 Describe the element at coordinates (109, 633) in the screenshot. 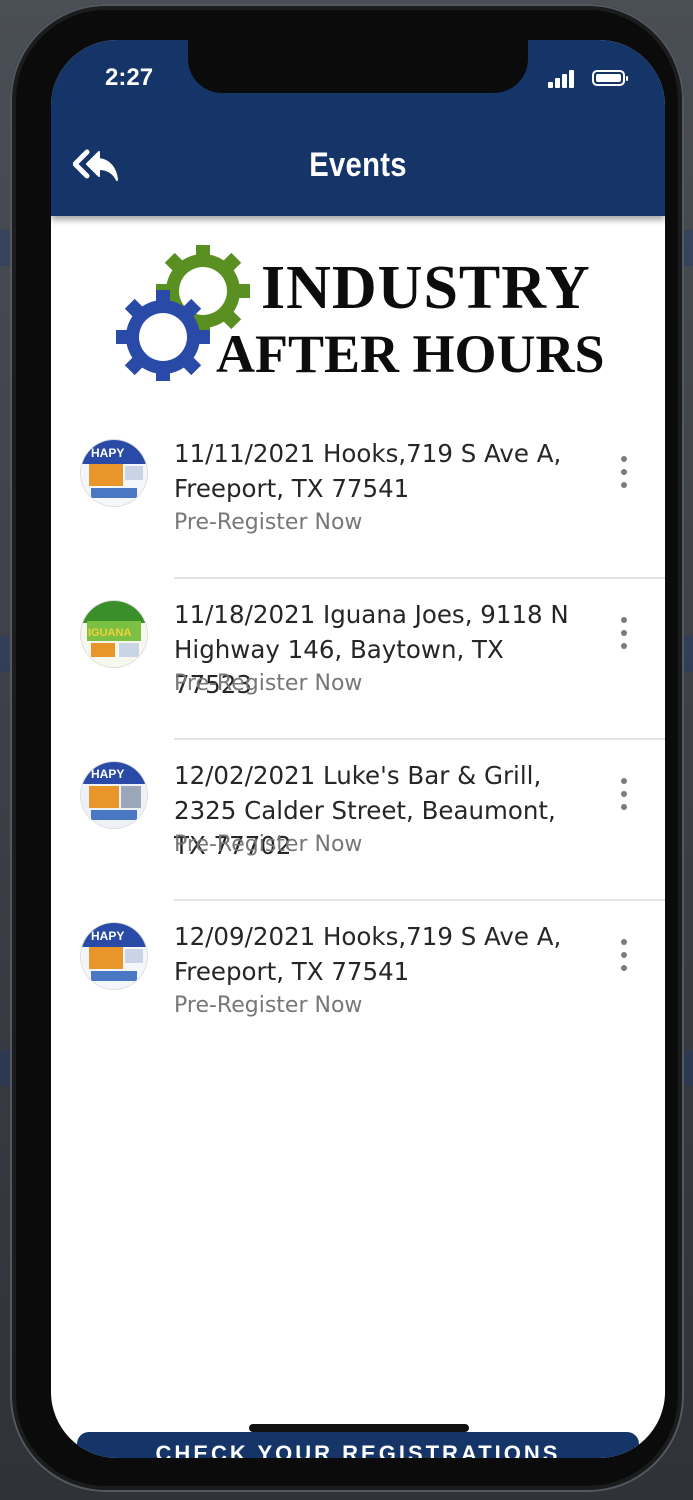

I see `svg-text: IGUANA` at that location.